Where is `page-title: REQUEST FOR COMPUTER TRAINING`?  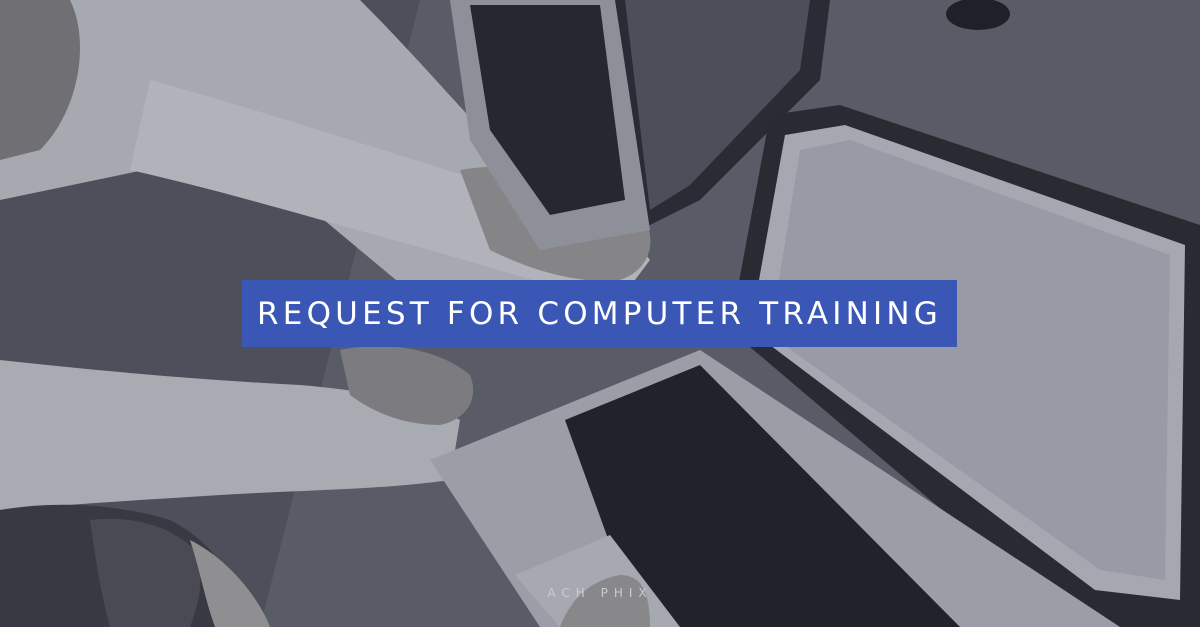
page-title: REQUEST FOR COMPUTER TRAINING is located at coordinates (599, 313).